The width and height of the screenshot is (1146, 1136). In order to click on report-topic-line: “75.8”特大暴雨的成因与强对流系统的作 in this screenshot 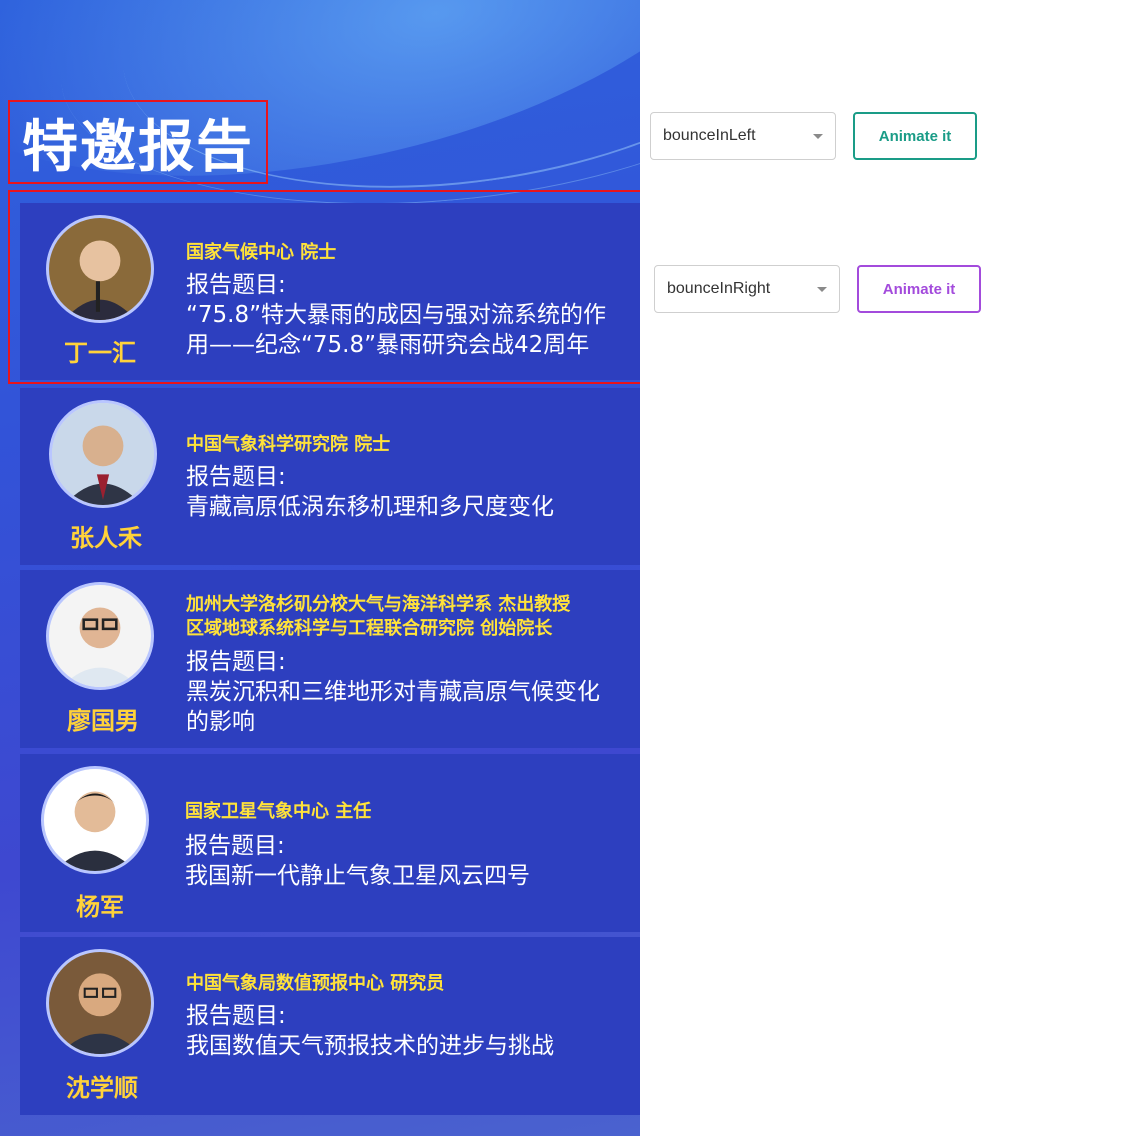, I will do `click(396, 315)`.